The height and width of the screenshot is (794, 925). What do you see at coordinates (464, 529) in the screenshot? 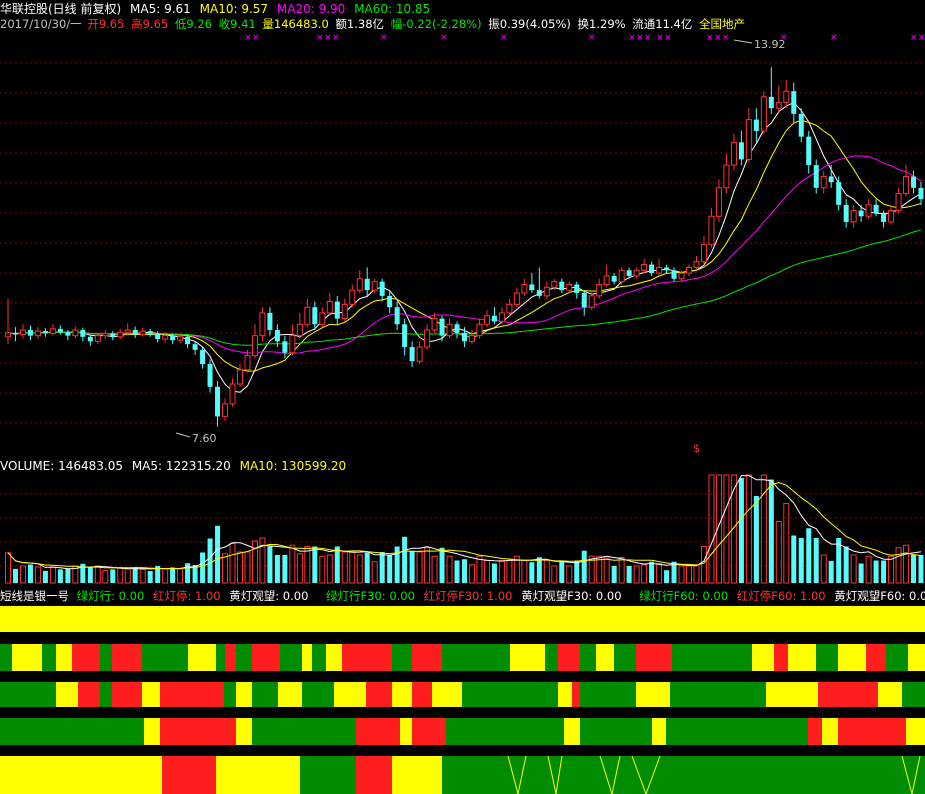
I see `volume-bars` at bounding box center [464, 529].